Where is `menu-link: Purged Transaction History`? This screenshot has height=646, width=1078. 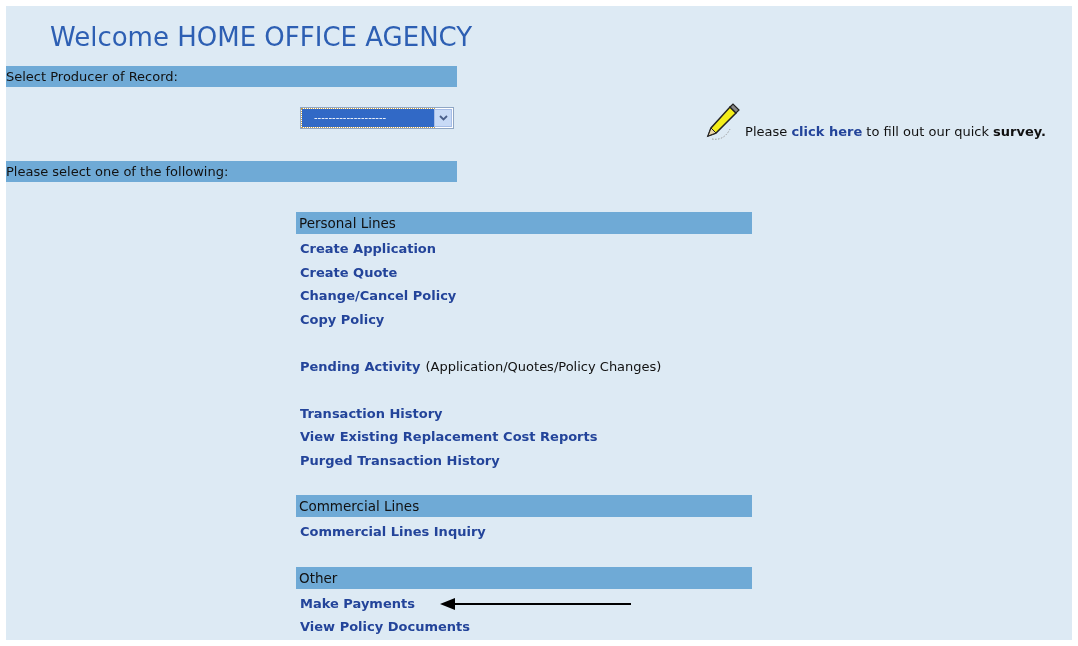 menu-link: Purged Transaction History is located at coordinates (400, 460).